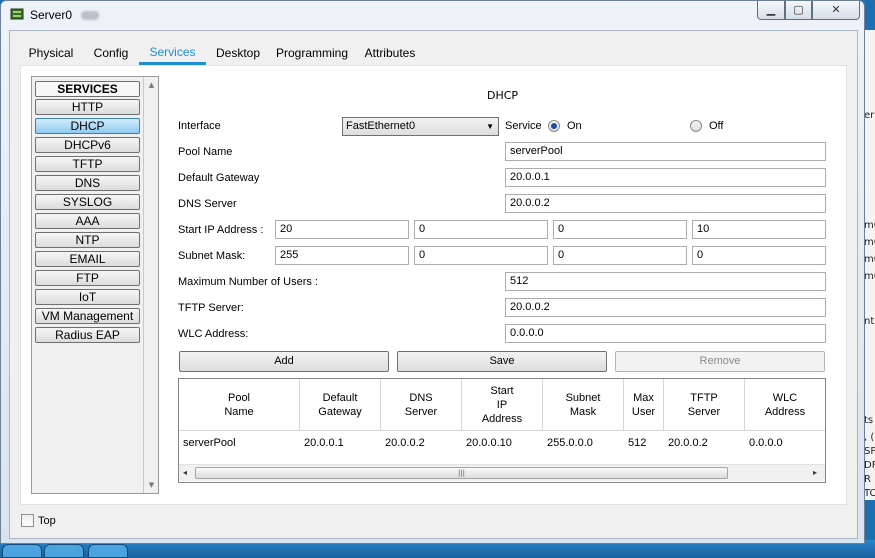 This screenshot has height=558, width=875. Describe the element at coordinates (759, 255) in the screenshot. I see `subnet-octet-4: 0` at that location.